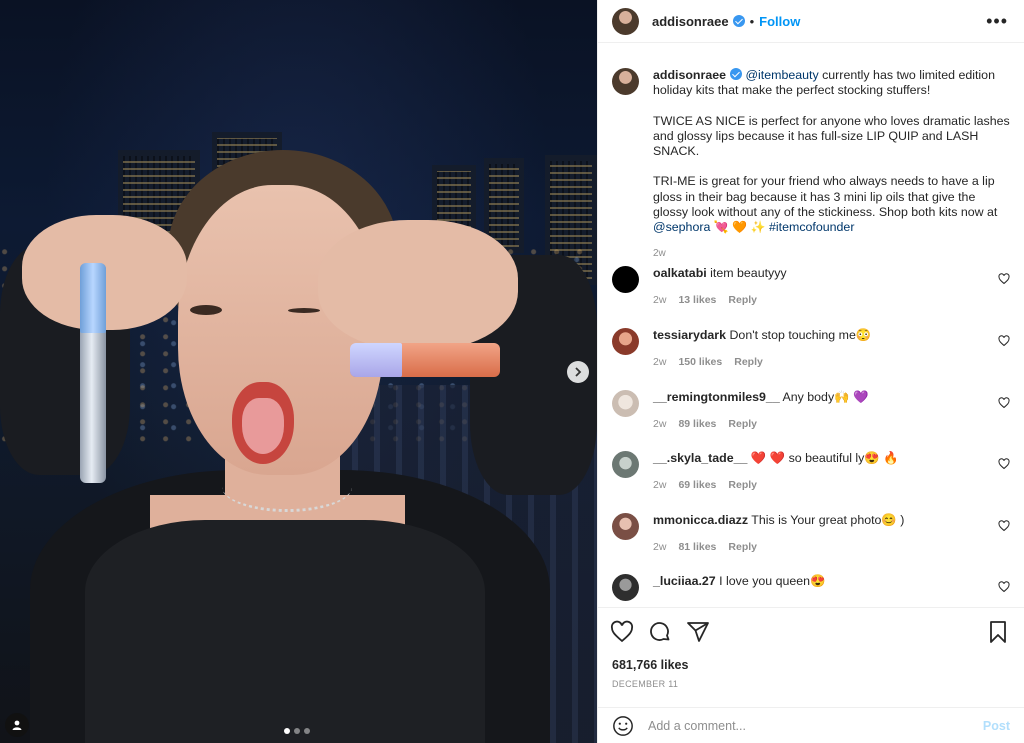 This screenshot has width=1024, height=743. I want to click on emoji-icon, so click(623, 726).